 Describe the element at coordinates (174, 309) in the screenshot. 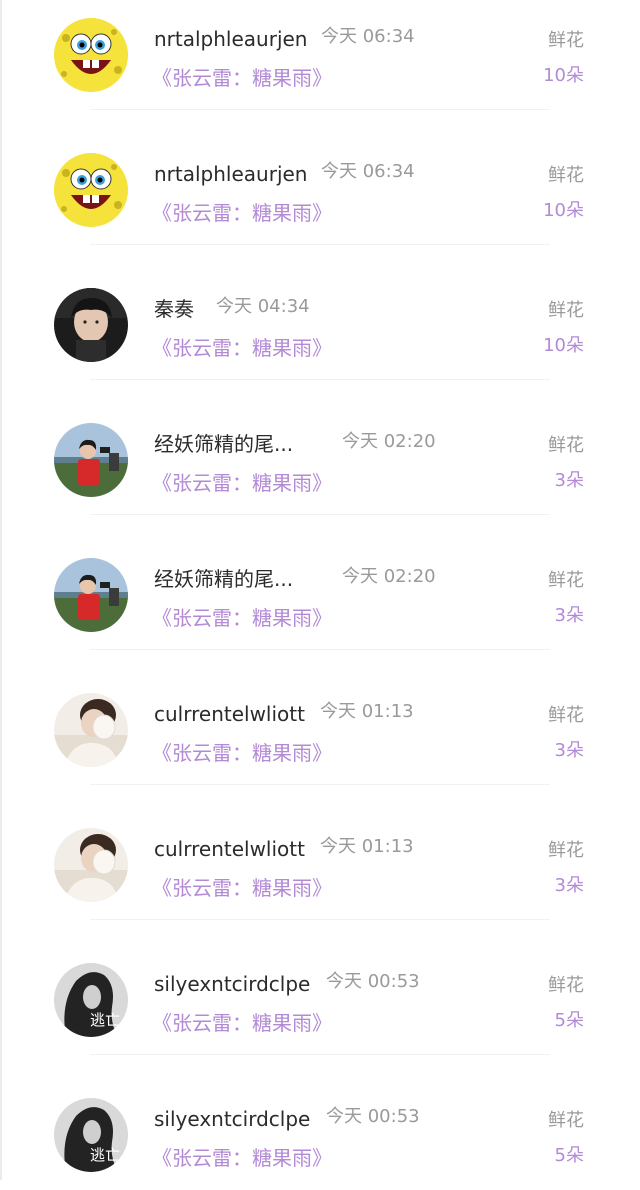

I see `user-name: 秦奏` at that location.